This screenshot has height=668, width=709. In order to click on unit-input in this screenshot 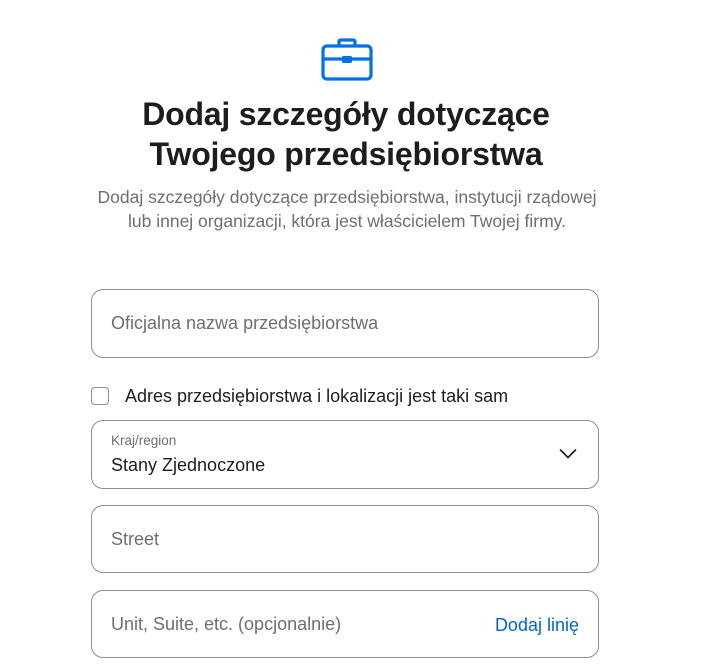, I will do `click(289, 624)`.